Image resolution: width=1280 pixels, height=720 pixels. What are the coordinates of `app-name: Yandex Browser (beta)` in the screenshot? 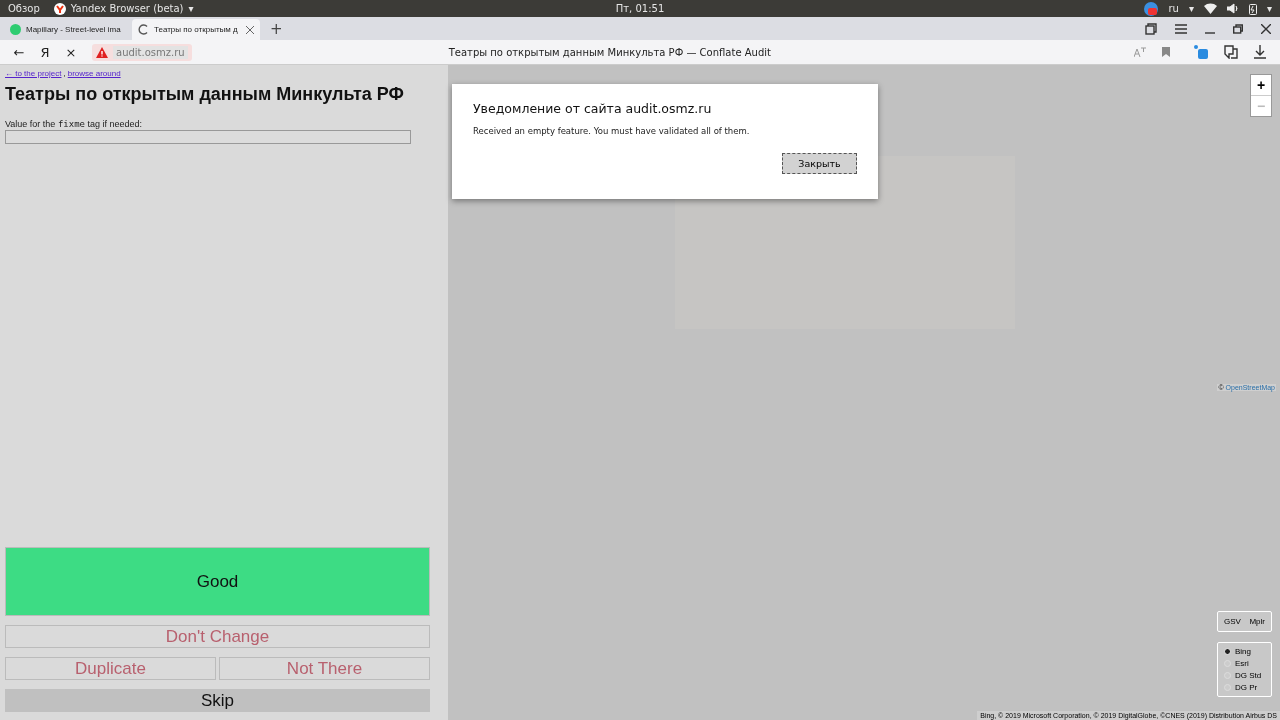 It's located at (127, 8).